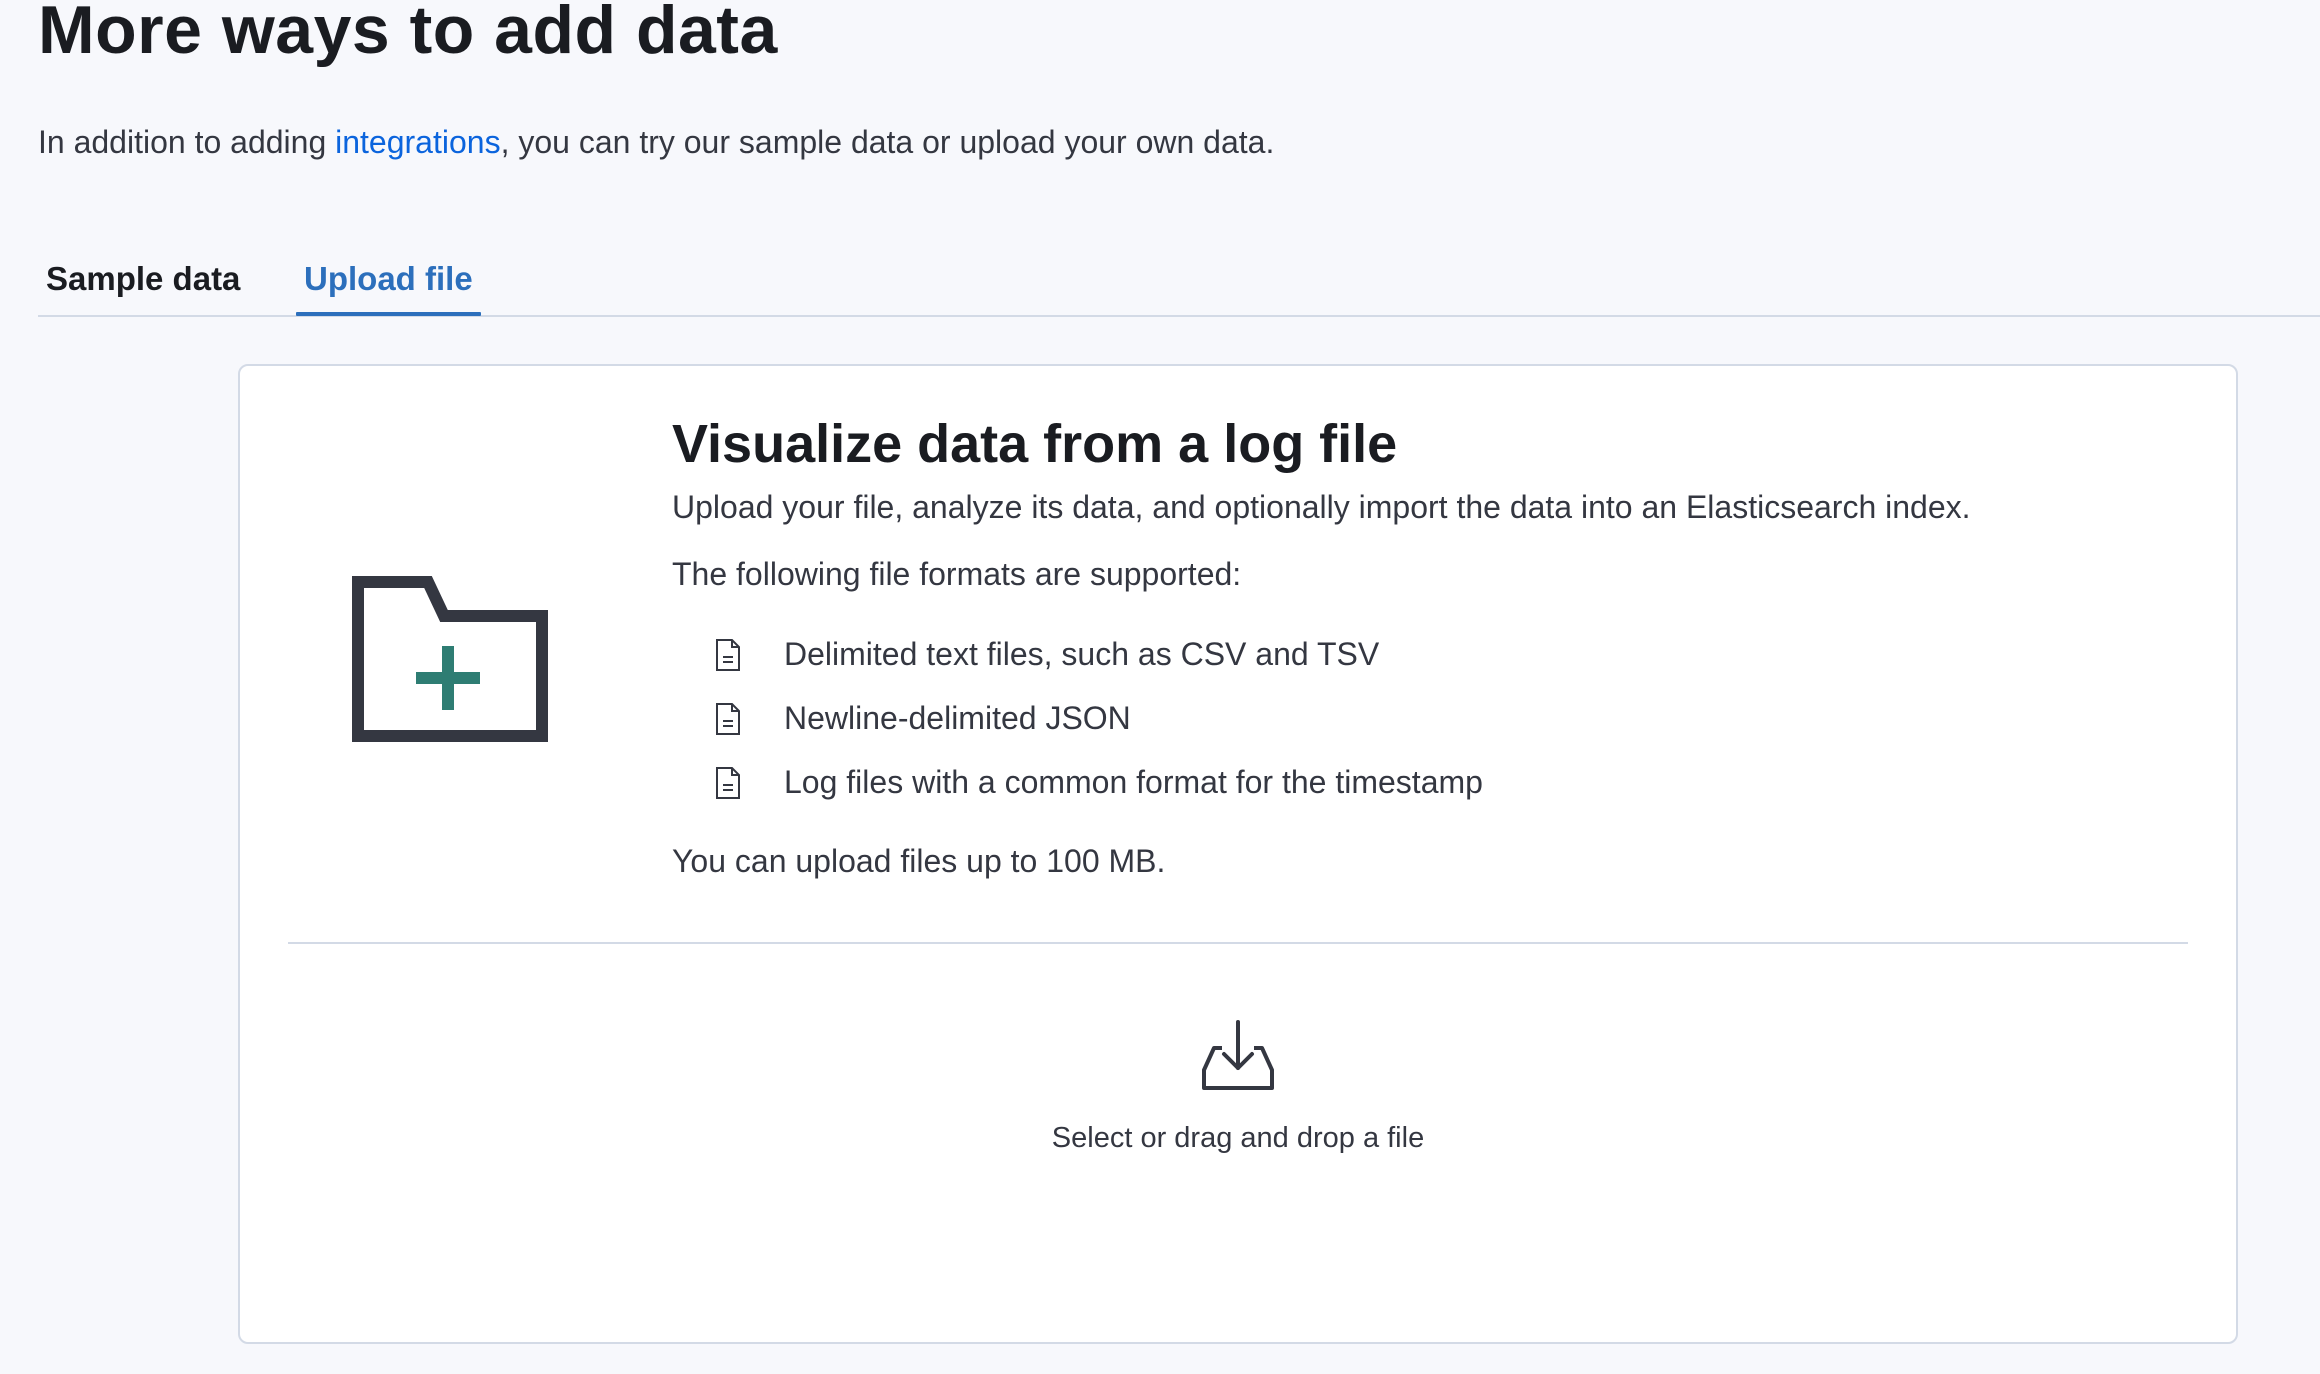 This screenshot has height=1374, width=2320. Describe the element at coordinates (187, 142) in the screenshot. I see `intro-text-start: In addition to adding` at that location.